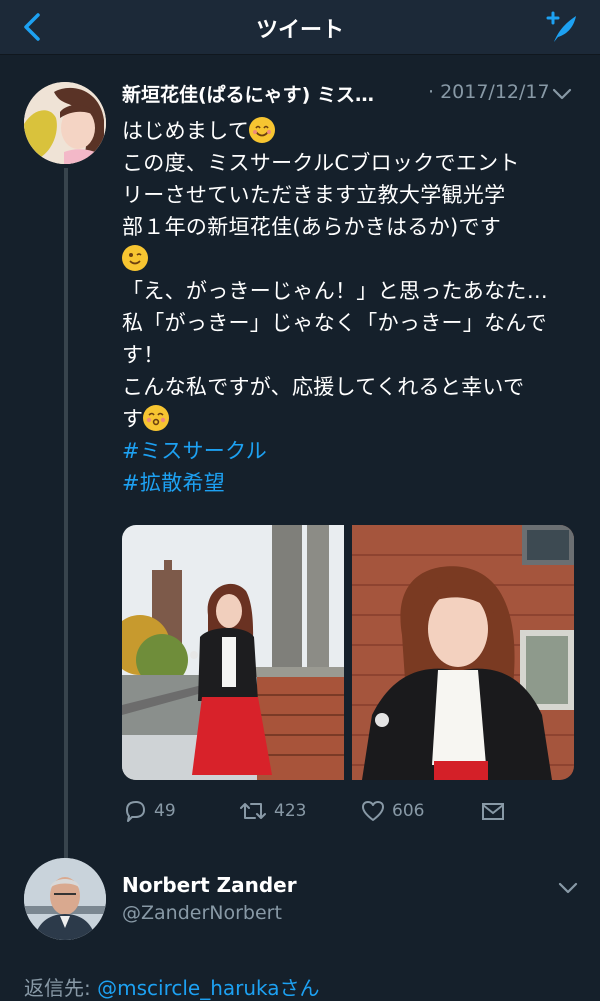  I want to click on reply-bubble-icon, so click(135, 811).